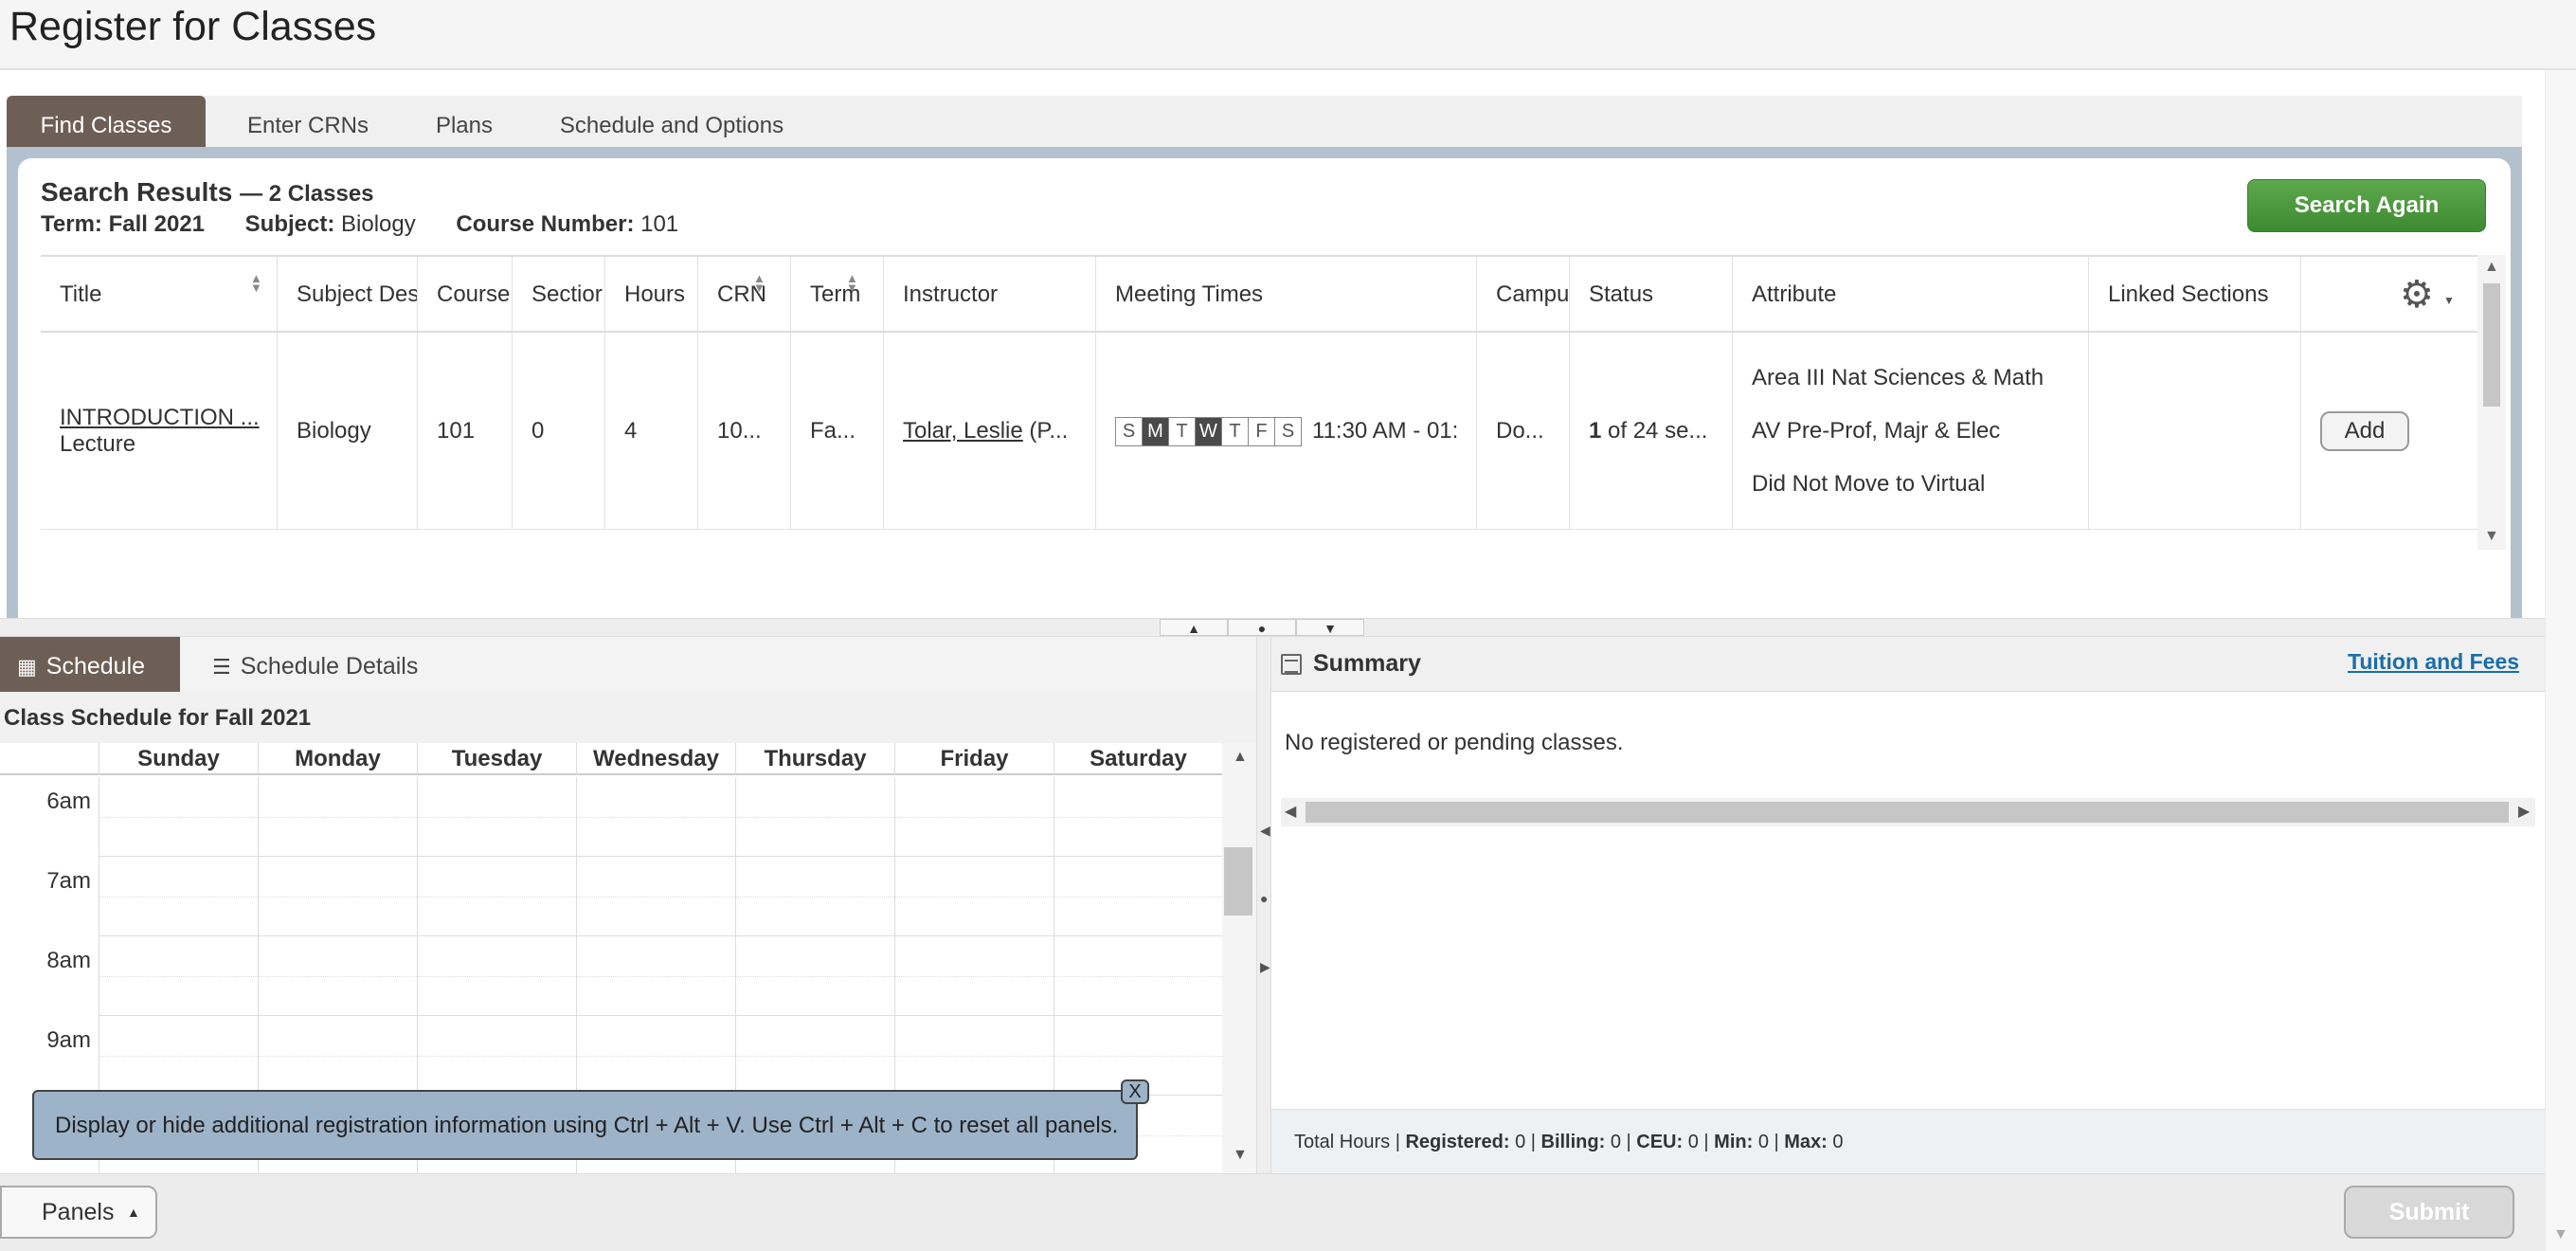 The image size is (2576, 1251). What do you see at coordinates (357, 294) in the screenshot?
I see `col-subject-label: Subject Des` at bounding box center [357, 294].